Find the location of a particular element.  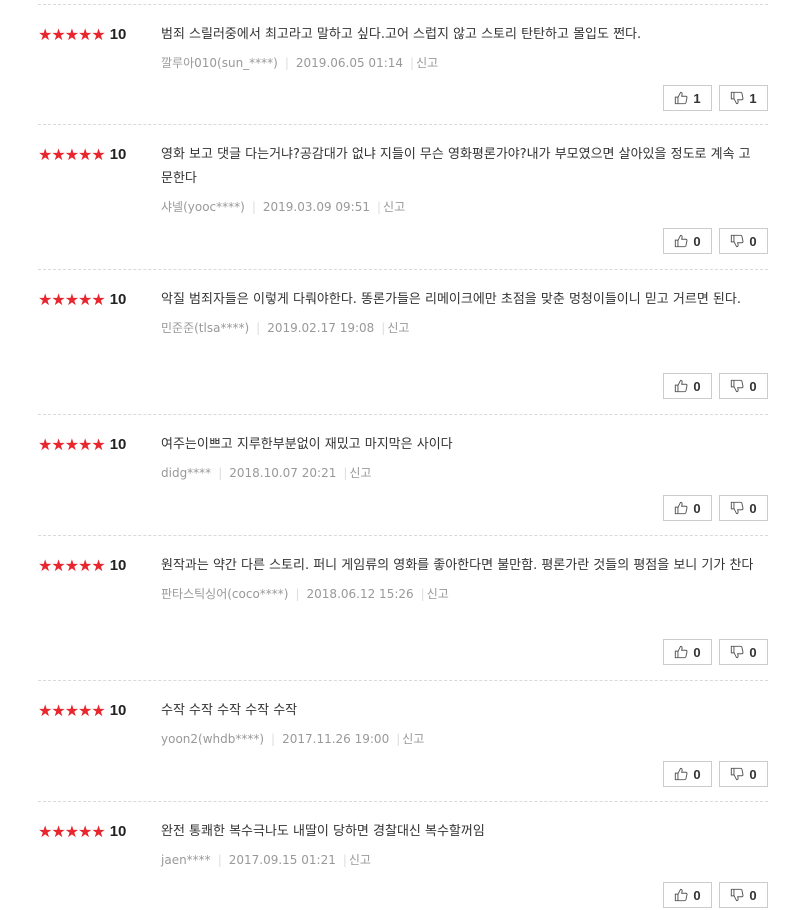

review-date: 2017.09.15 01:21 is located at coordinates (282, 860).